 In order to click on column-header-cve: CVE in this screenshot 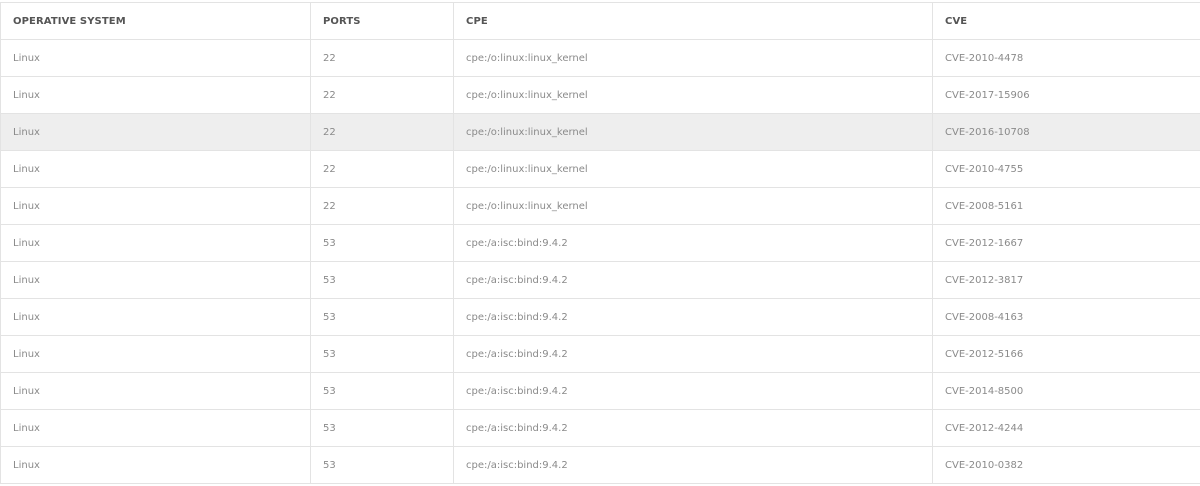, I will do `click(1066, 21)`.